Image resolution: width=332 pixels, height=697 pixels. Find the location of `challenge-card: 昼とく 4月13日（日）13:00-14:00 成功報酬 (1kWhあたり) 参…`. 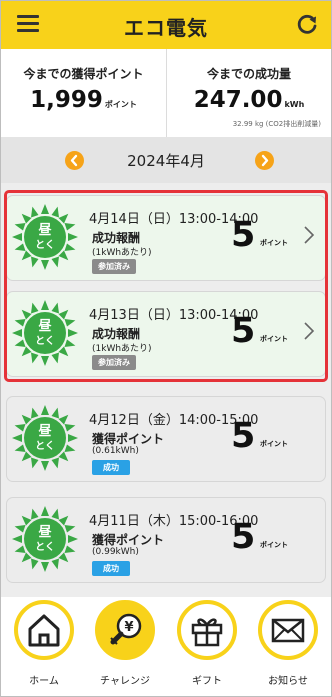

challenge-card: 昼とく 4月13日（日）13:00-14:00 成功報酬 (1kWhあたり) 参… is located at coordinates (166, 334).